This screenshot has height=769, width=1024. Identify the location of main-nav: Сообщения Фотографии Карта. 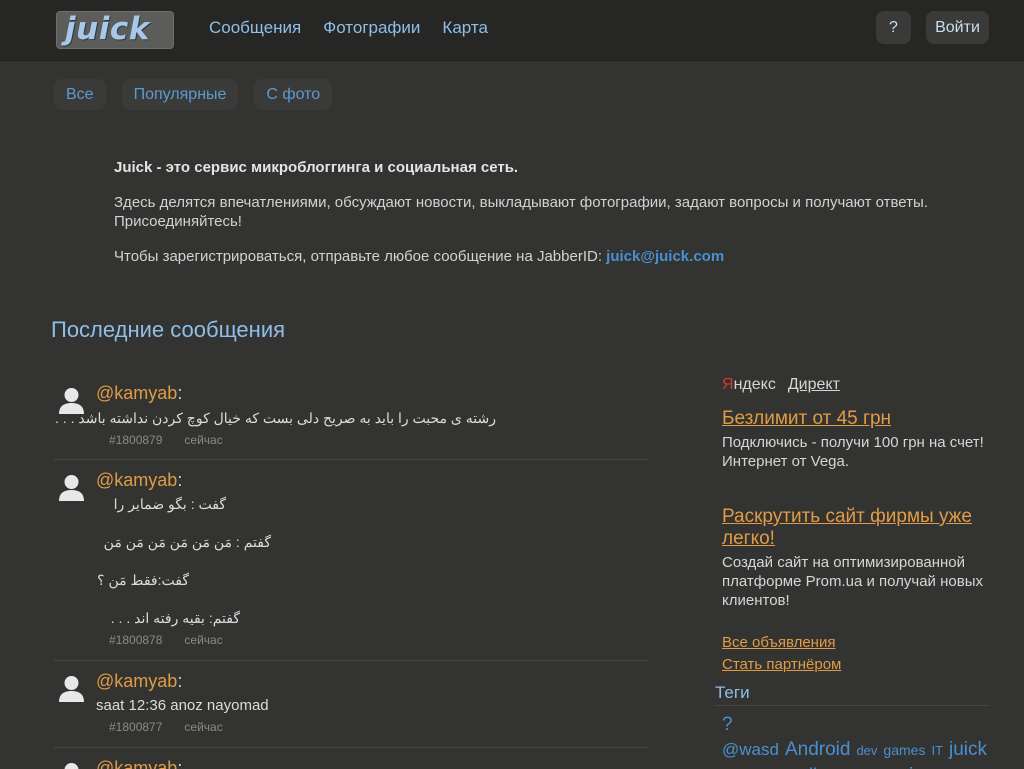
(348, 28).